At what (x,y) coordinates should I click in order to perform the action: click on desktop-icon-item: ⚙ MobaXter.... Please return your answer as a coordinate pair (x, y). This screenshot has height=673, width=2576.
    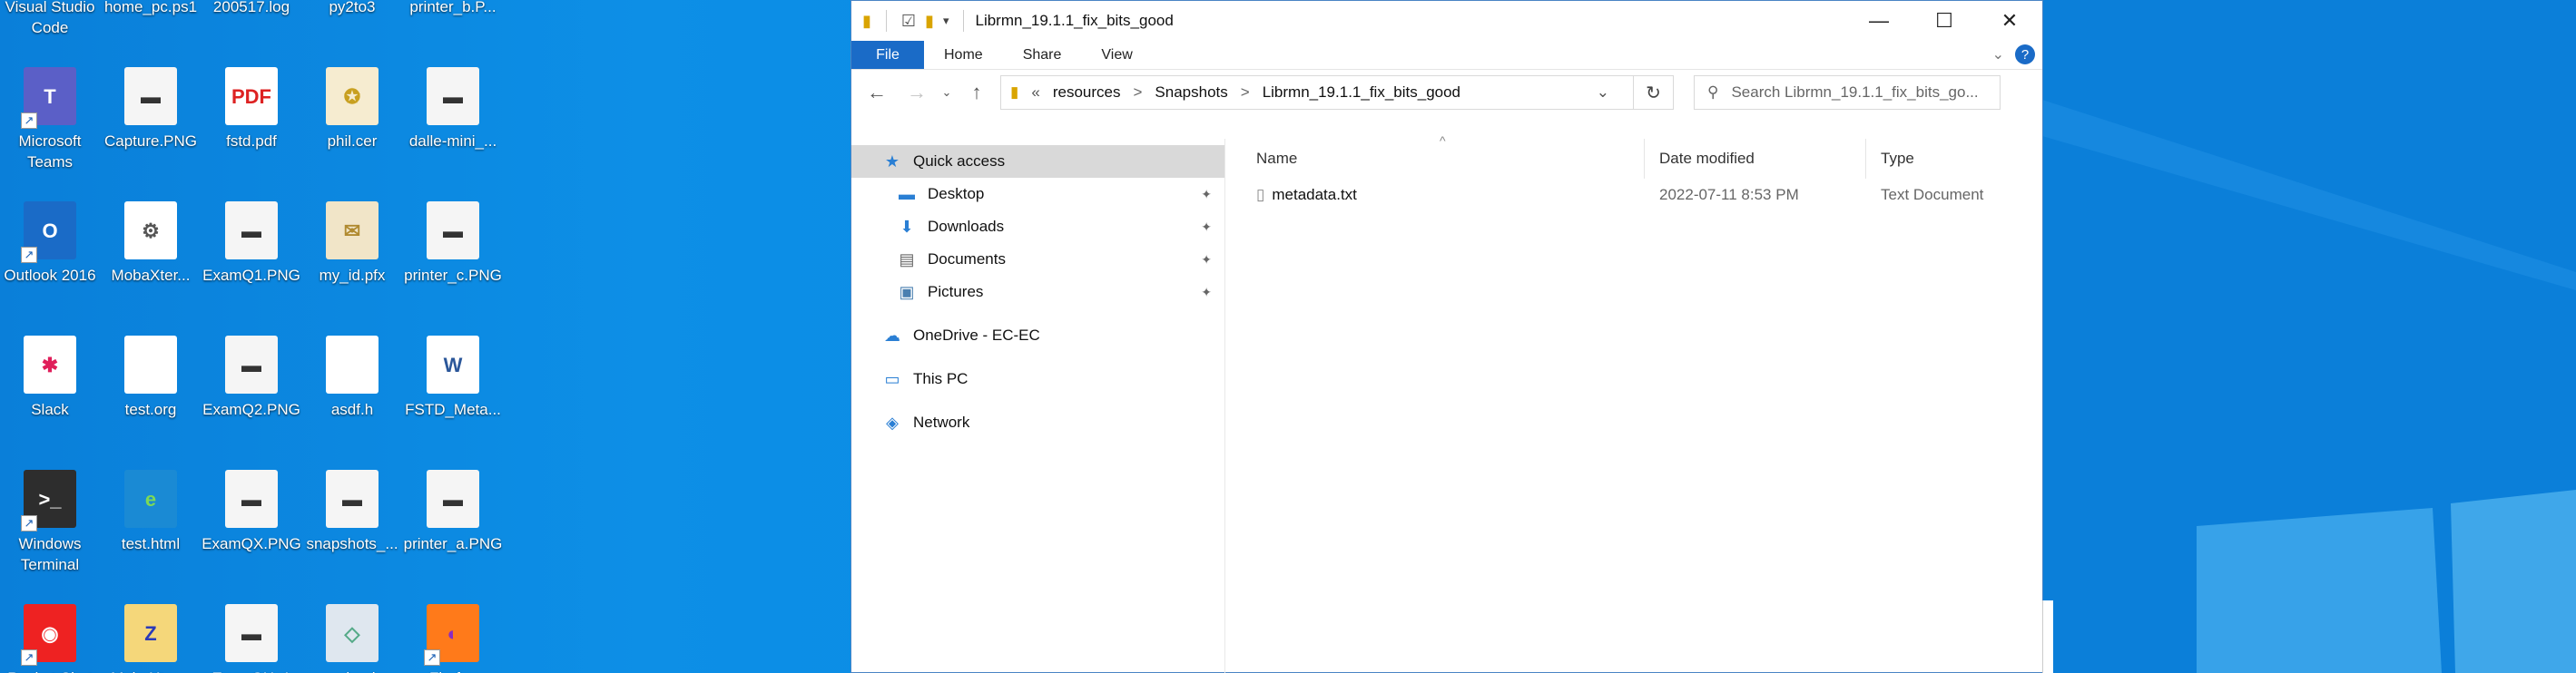
    Looking at the image, I should click on (151, 242).